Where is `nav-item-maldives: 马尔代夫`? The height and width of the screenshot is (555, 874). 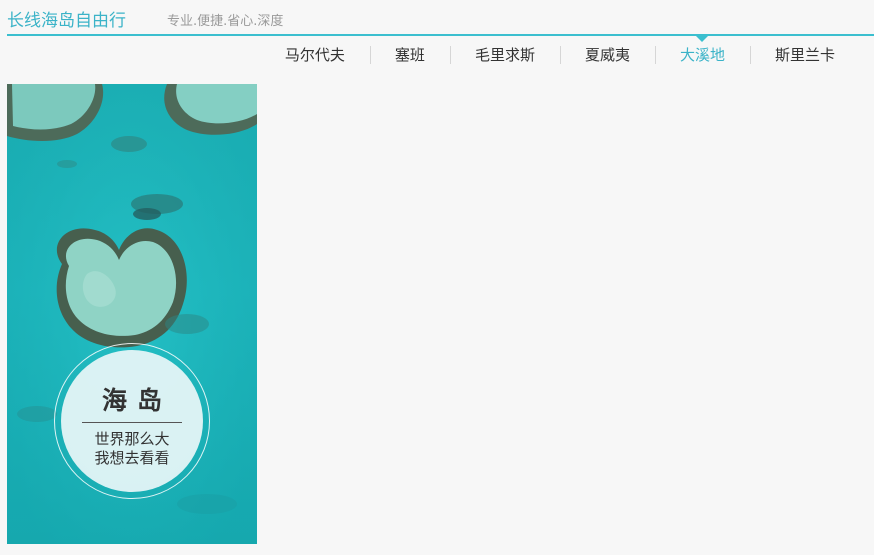
nav-item-maldives: 马尔代夫 is located at coordinates (315, 55).